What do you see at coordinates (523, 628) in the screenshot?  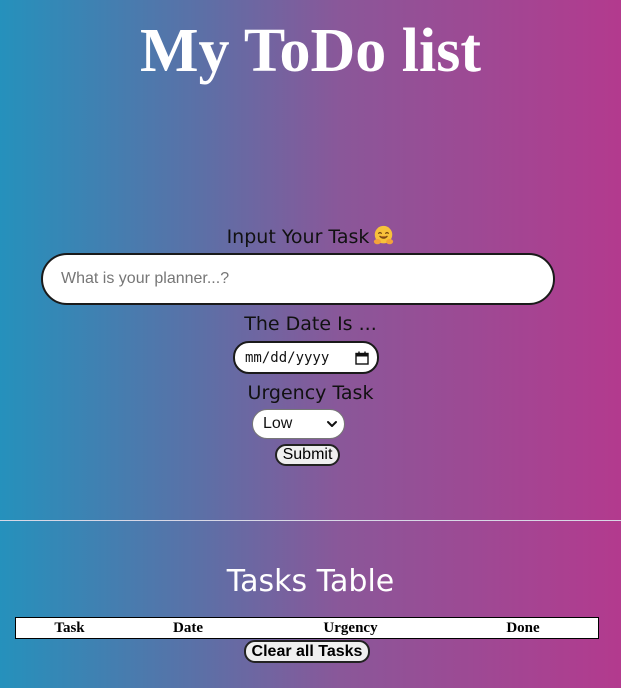 I see `column-header-done: Done` at bounding box center [523, 628].